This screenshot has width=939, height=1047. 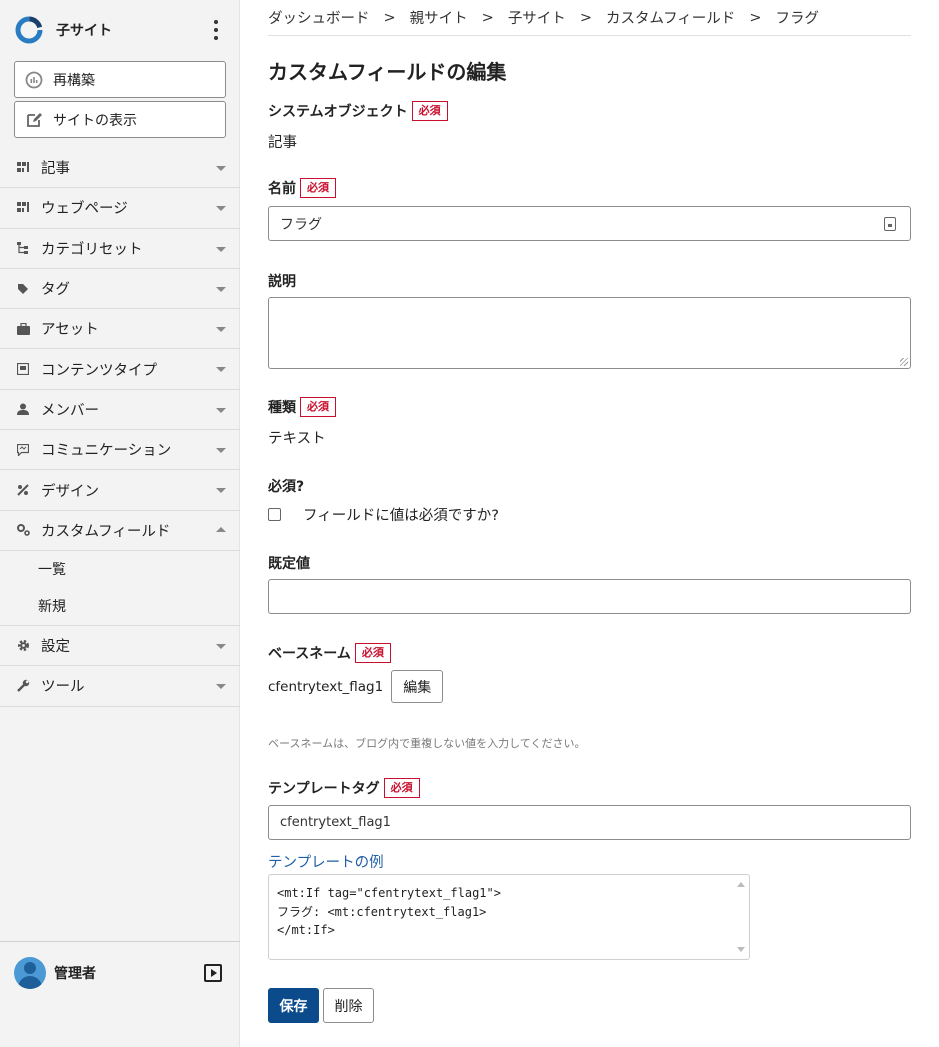 I want to click on save-button: 保存, so click(x=293, y=1005).